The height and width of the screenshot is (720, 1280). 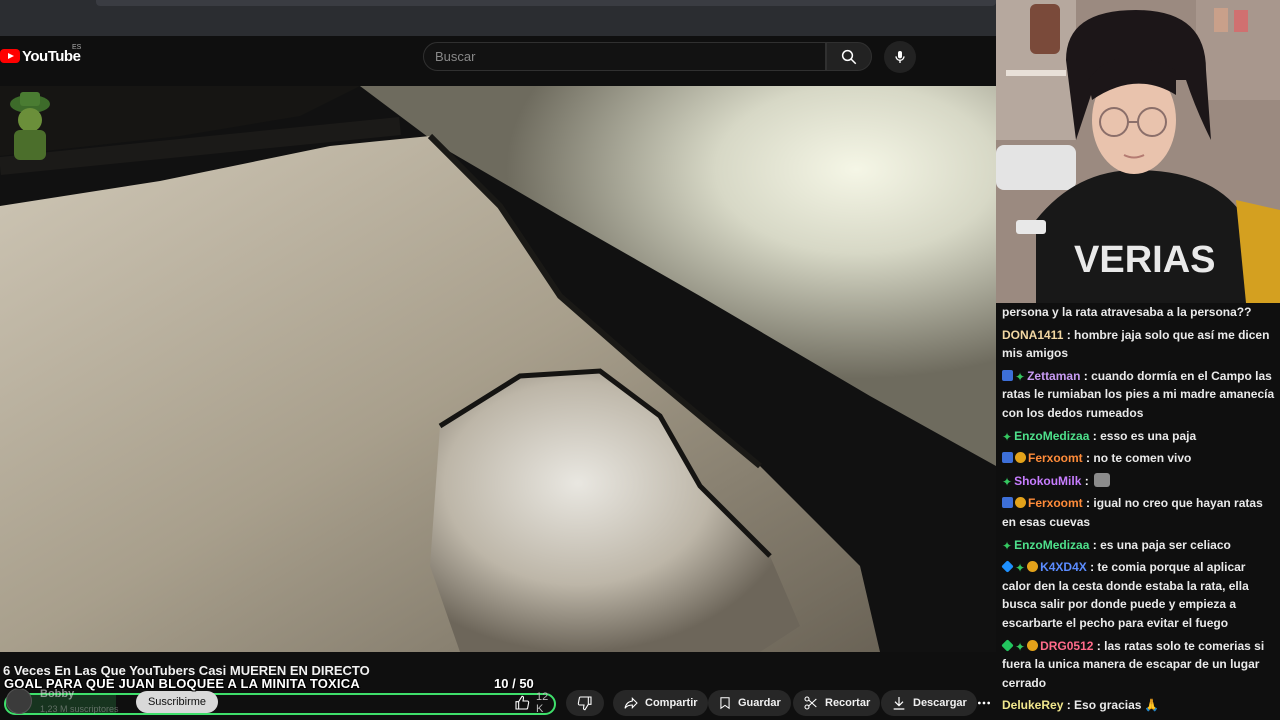 What do you see at coordinates (671, 703) in the screenshot?
I see `share-label: Compartir` at bounding box center [671, 703].